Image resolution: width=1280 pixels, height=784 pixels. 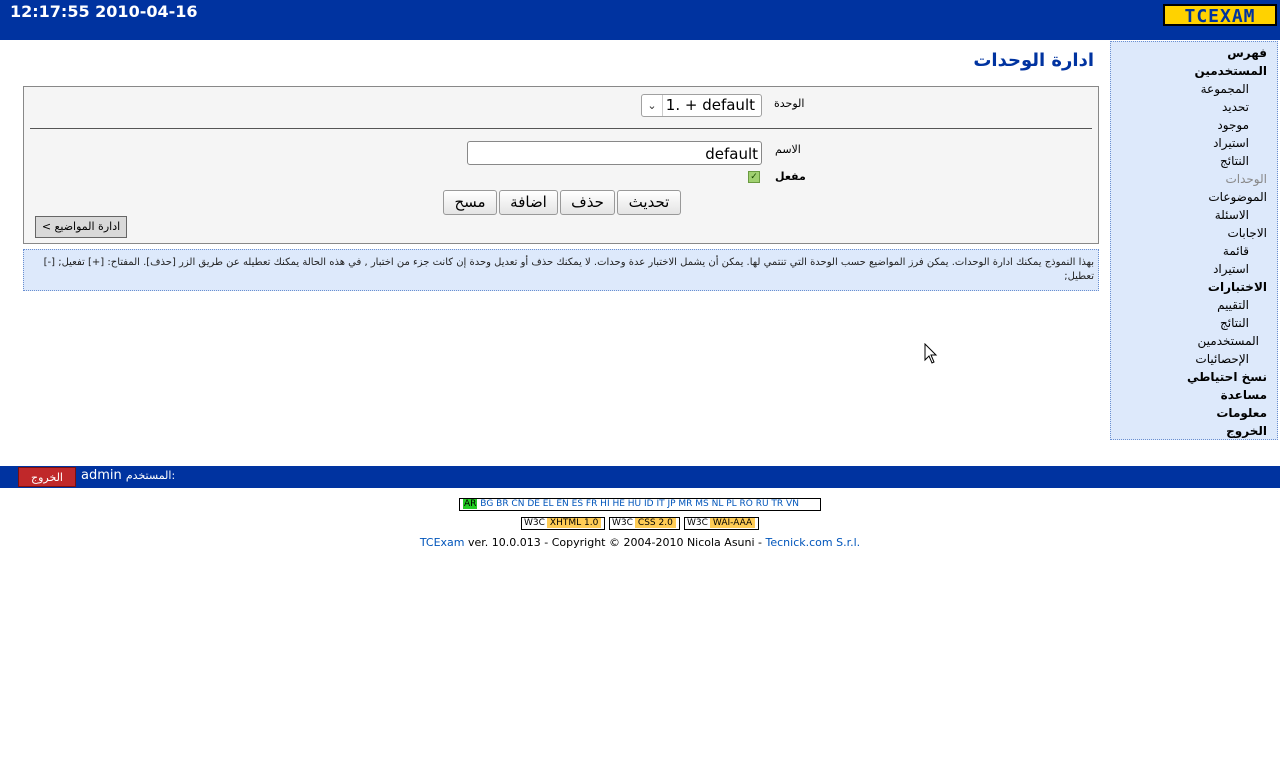 What do you see at coordinates (710, 105) in the screenshot?
I see `unit-select-value: 1. + default` at bounding box center [710, 105].